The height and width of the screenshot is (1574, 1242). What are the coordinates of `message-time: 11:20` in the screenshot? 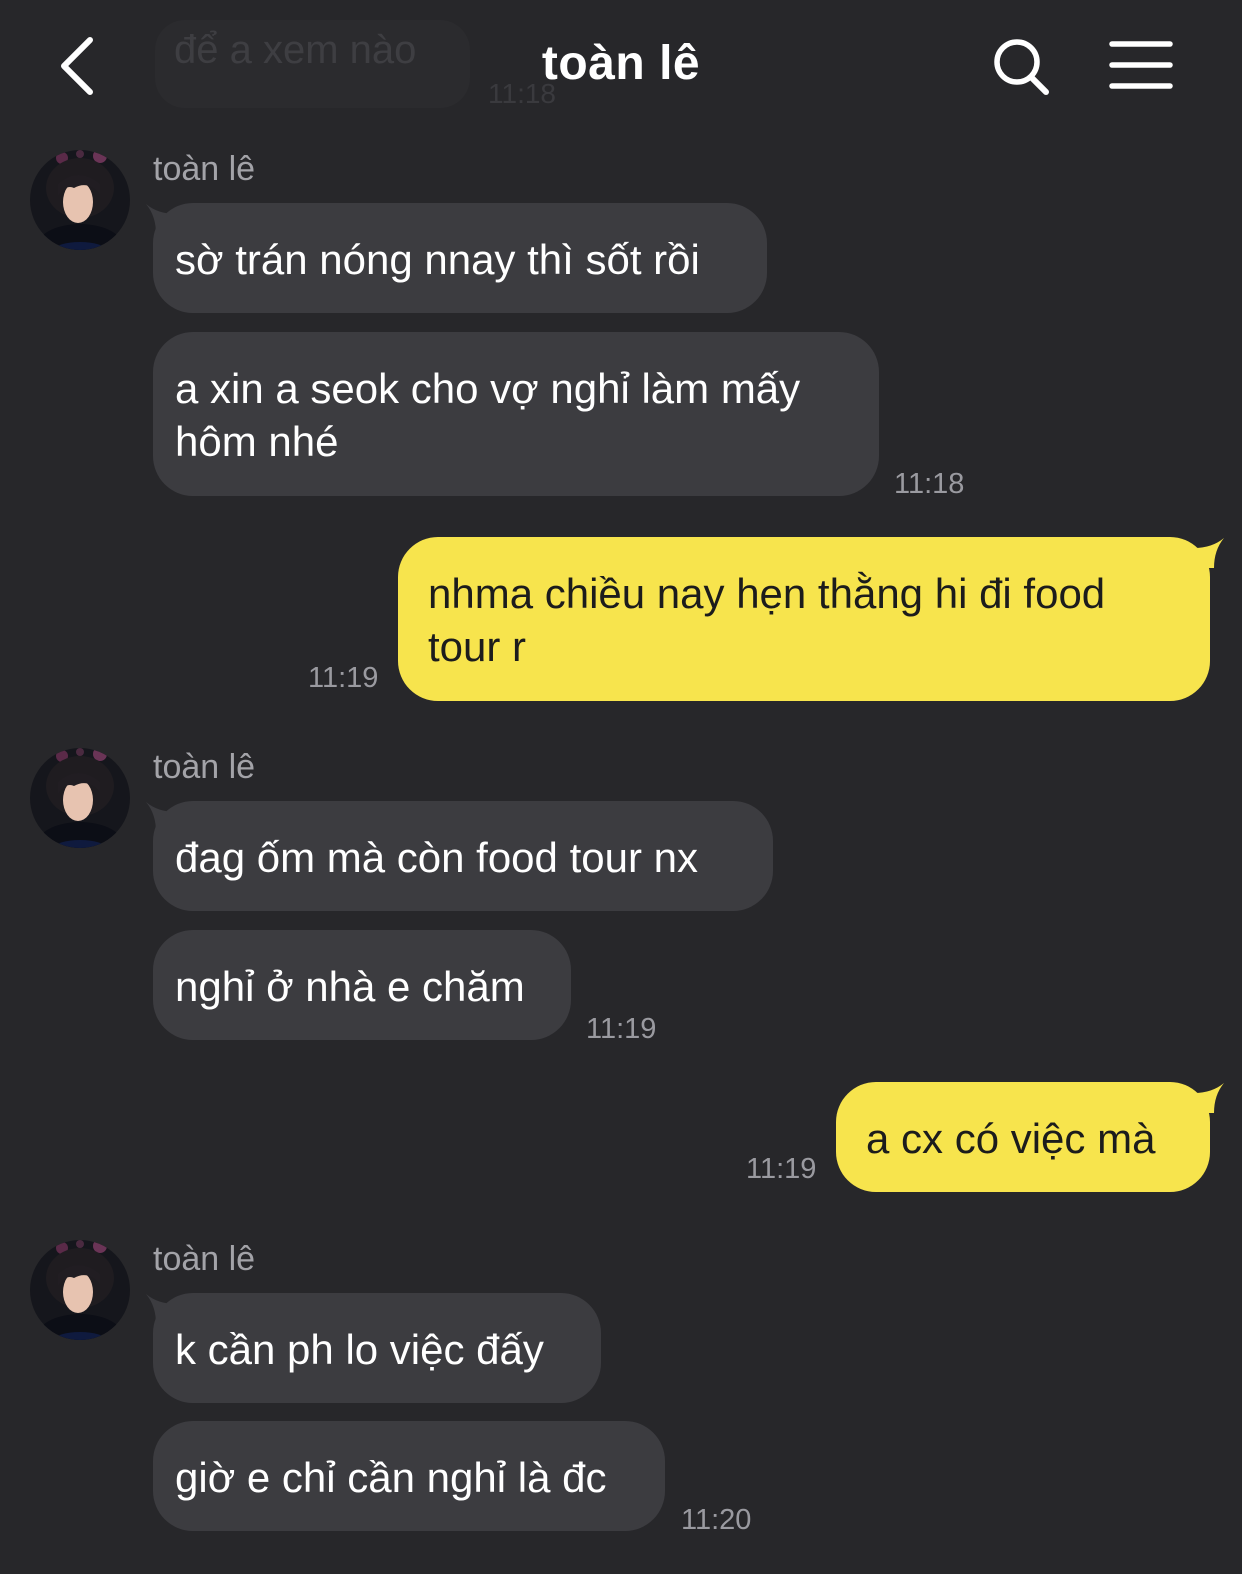 It's located at (716, 1520).